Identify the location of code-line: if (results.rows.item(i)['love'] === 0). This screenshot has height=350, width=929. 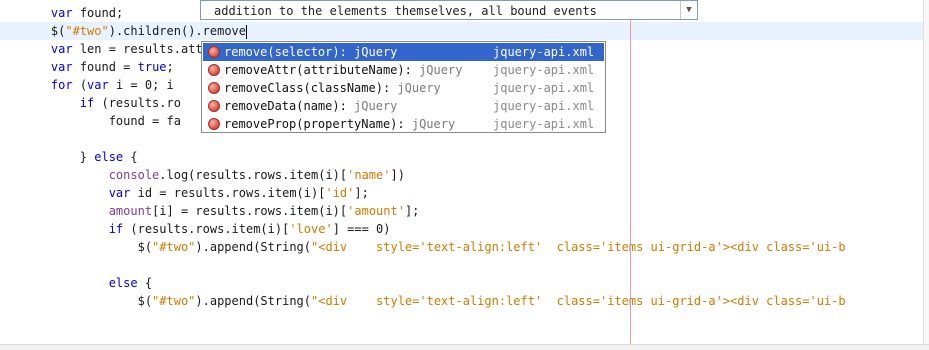
(464, 229).